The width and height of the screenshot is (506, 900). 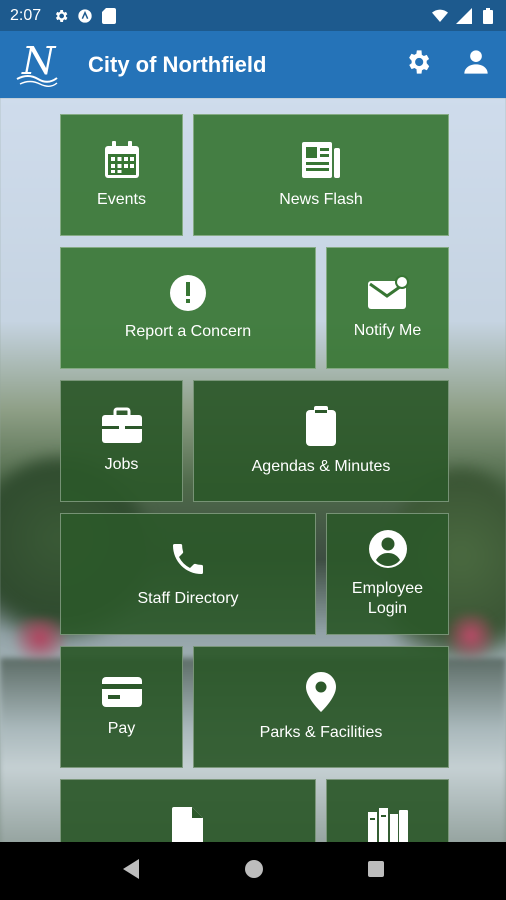 I want to click on tile-label: Agendas & Minutes, so click(x=321, y=466).